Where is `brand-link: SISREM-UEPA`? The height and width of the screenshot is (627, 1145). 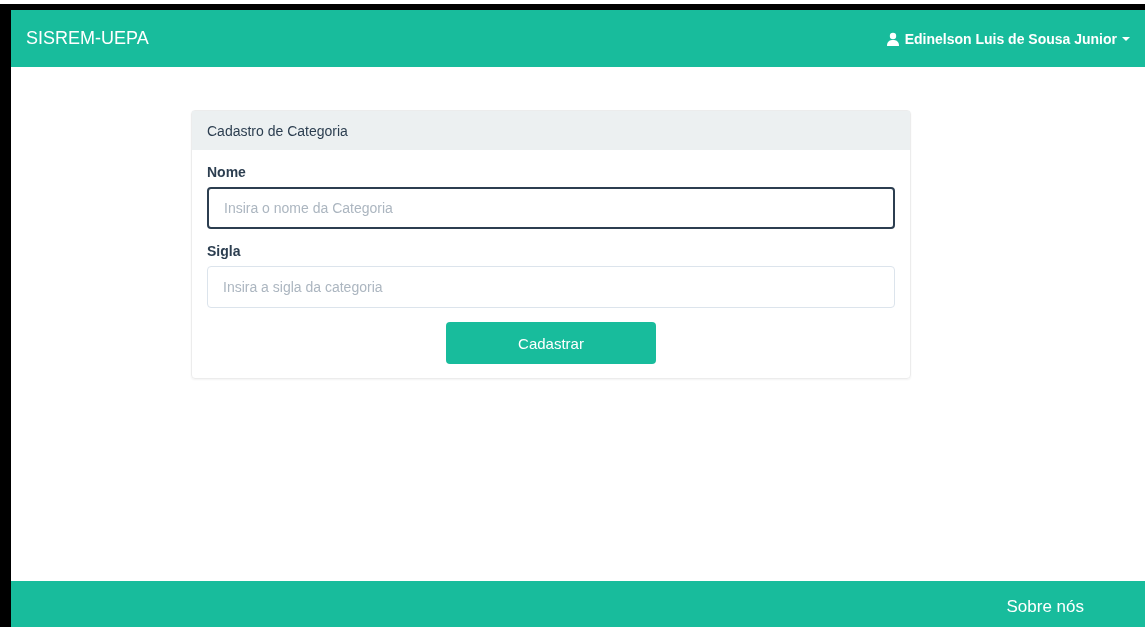
brand-link: SISREM-UEPA is located at coordinates (87, 38).